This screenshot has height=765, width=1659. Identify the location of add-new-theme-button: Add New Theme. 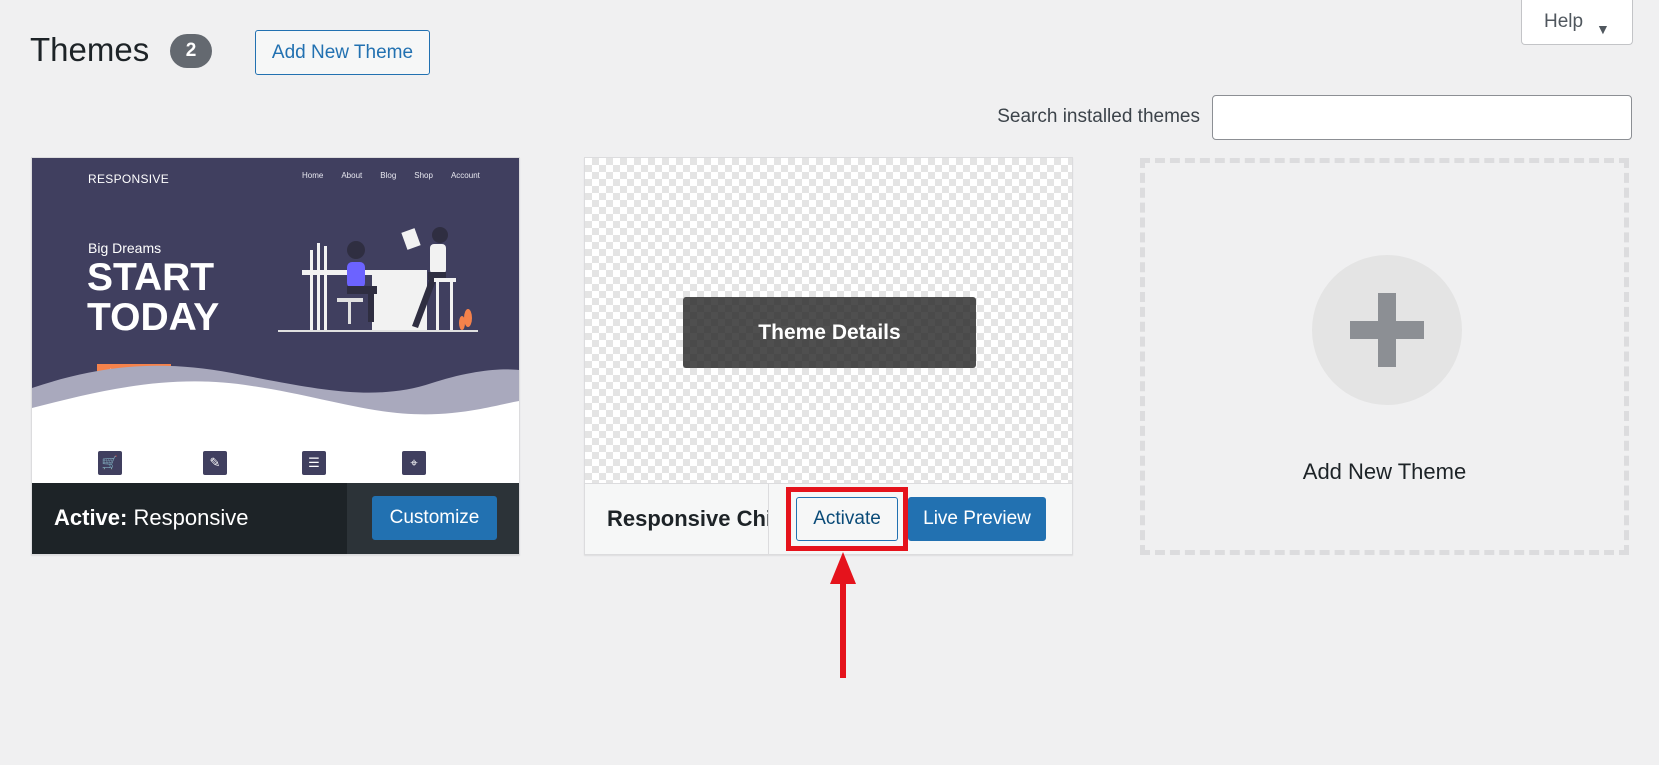
(342, 52).